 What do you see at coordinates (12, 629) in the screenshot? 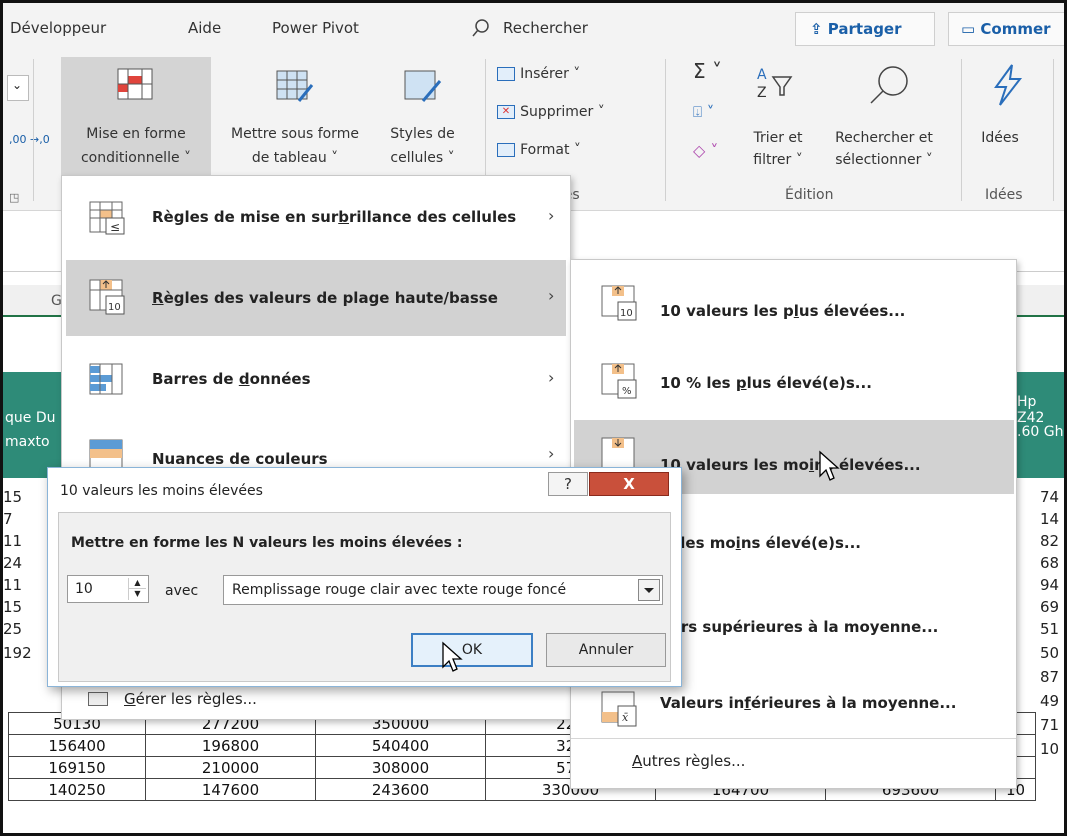
I see `table-cell: 25` at bounding box center [12, 629].